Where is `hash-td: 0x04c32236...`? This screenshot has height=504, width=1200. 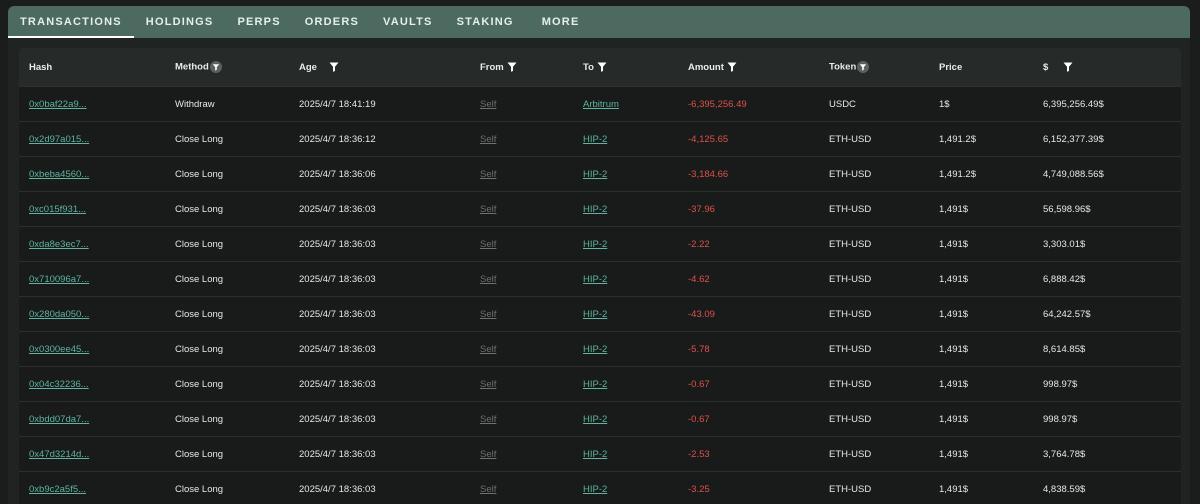 hash-td: 0x04c32236... is located at coordinates (97, 384).